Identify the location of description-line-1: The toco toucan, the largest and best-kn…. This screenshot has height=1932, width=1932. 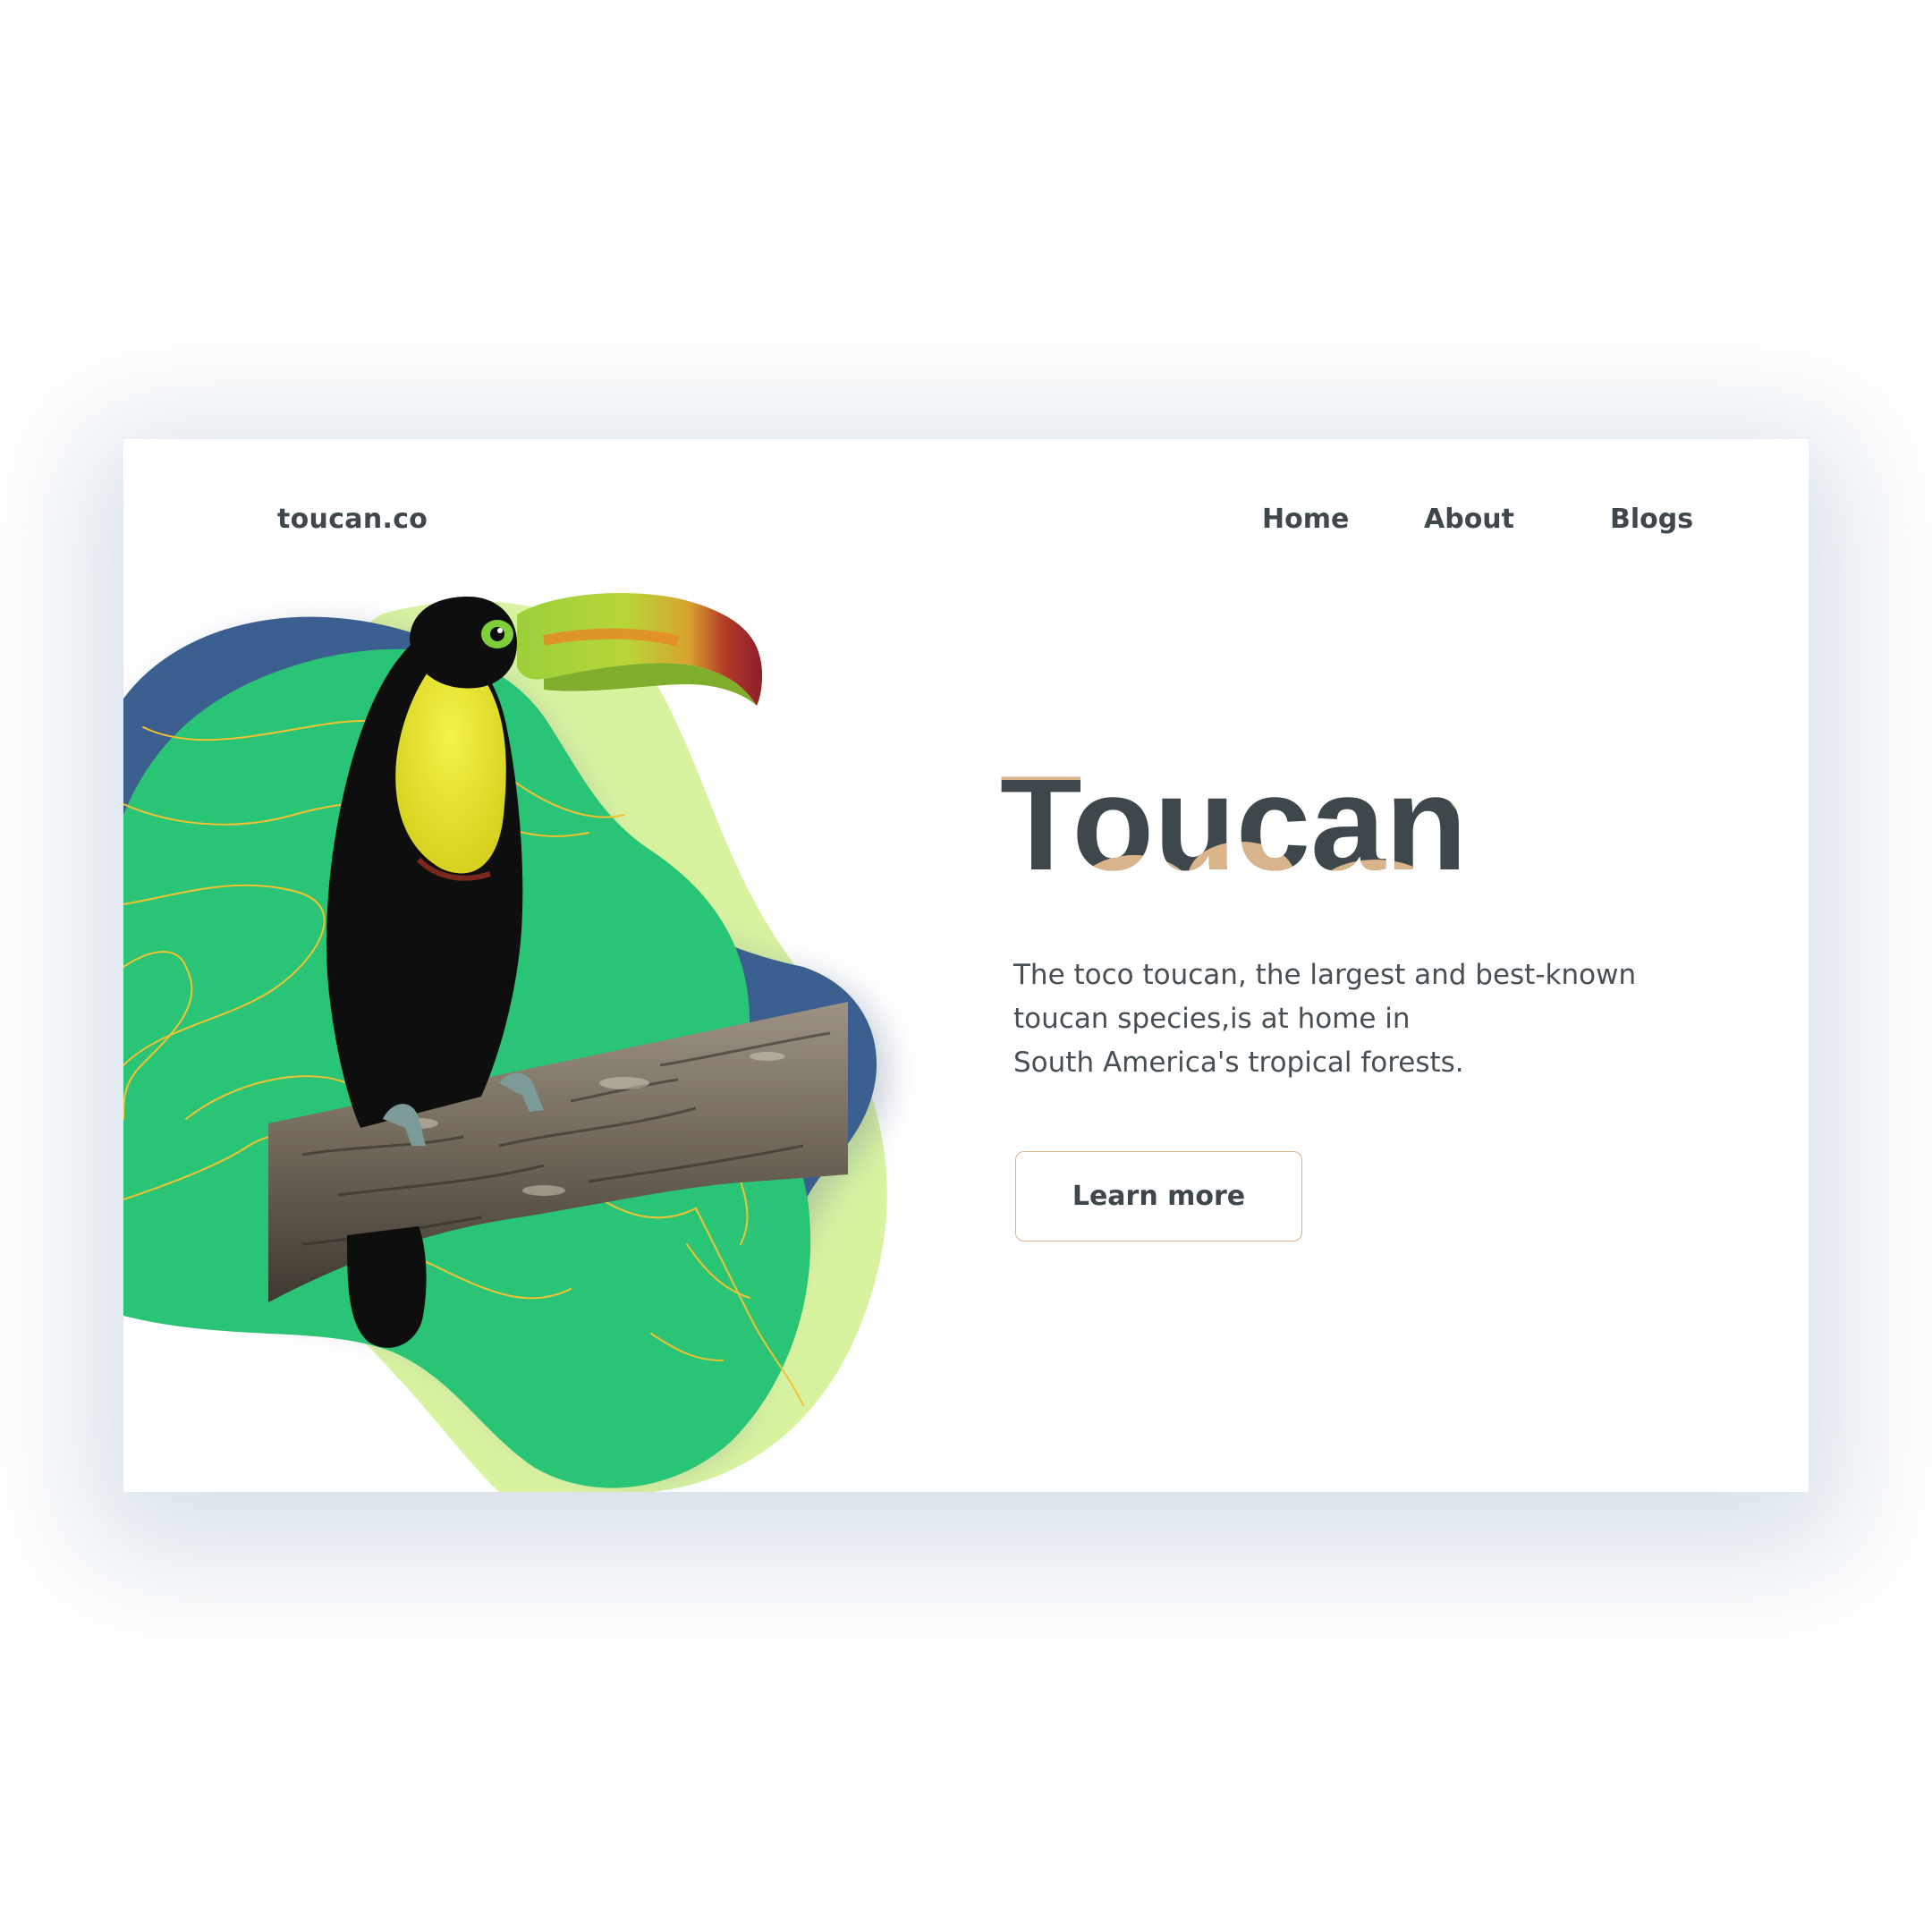
(1325, 975).